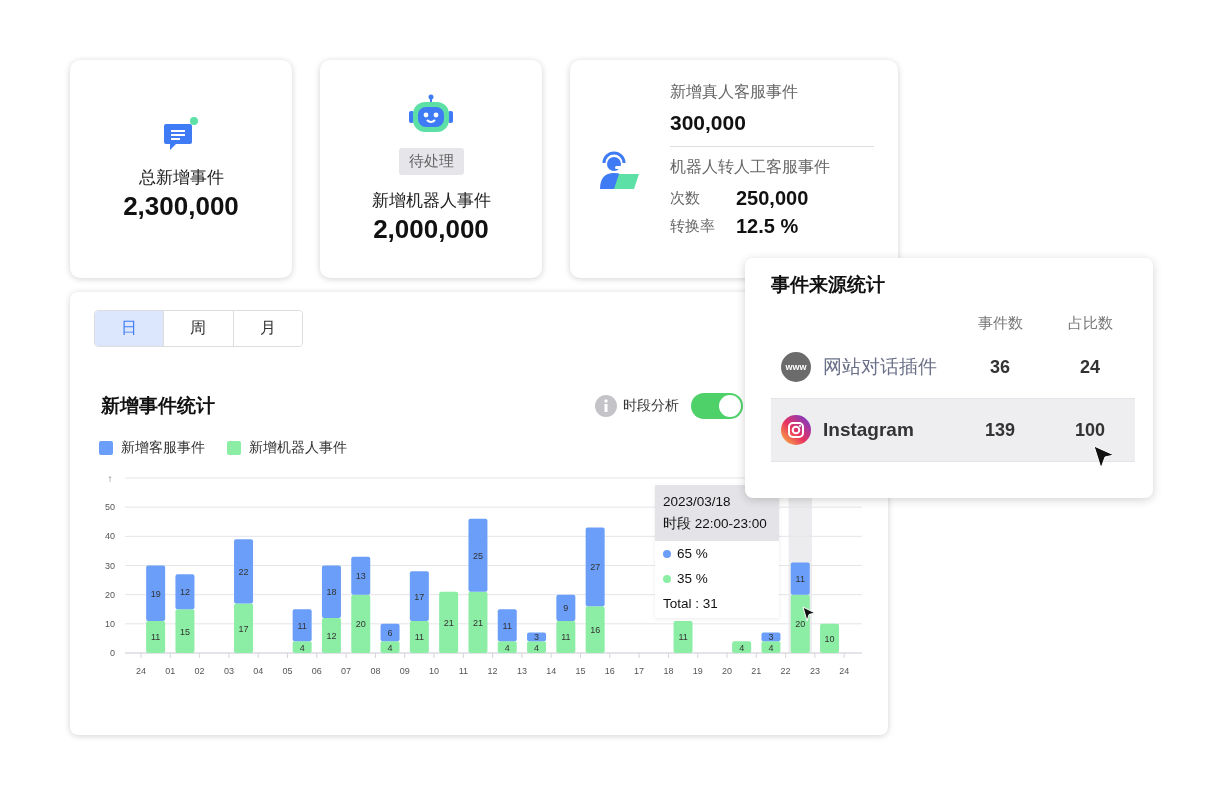 The height and width of the screenshot is (800, 1221). Describe the element at coordinates (170, 671) in the screenshot. I see `axis-label: 01` at that location.